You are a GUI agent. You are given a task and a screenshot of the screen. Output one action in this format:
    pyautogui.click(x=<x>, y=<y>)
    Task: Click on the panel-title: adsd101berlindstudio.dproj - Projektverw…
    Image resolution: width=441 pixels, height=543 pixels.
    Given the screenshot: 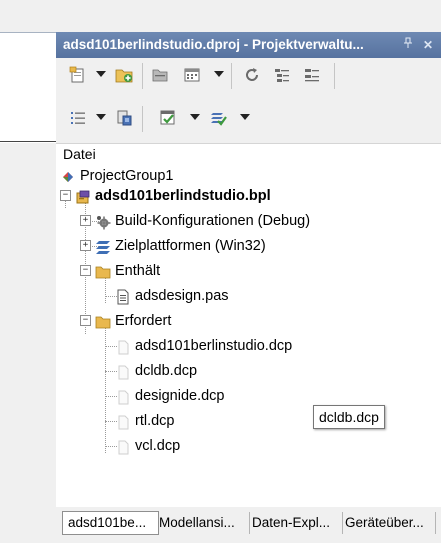 What is the action you would take?
    pyautogui.click(x=213, y=44)
    